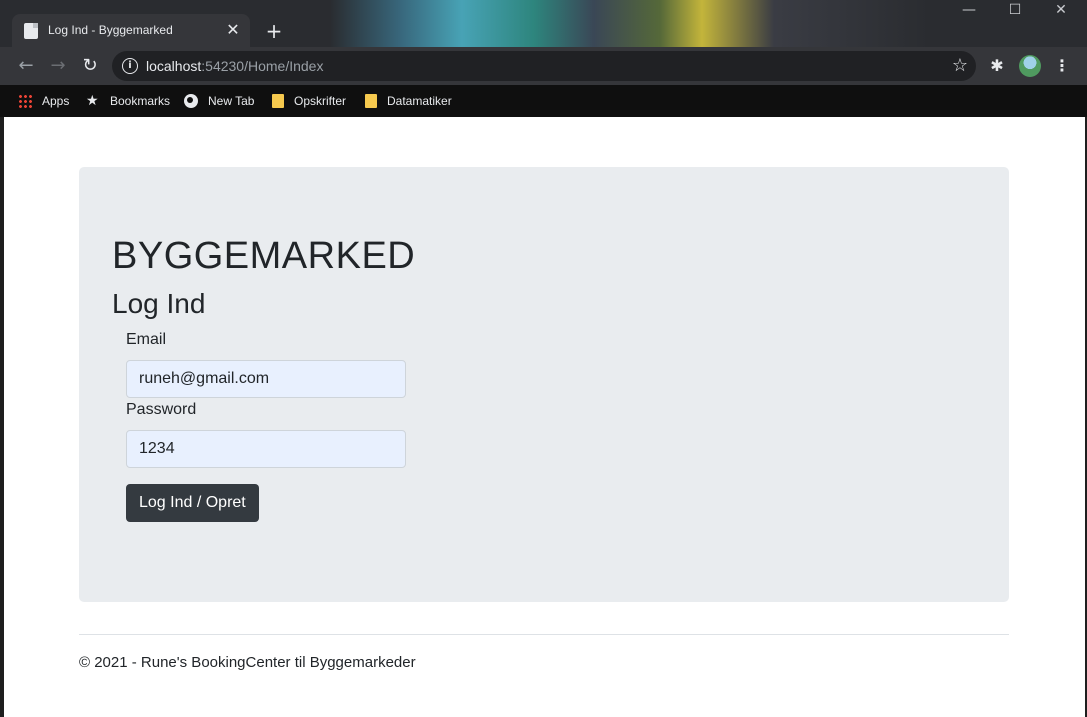 The height and width of the screenshot is (717, 1087). I want to click on bookmark-label: Opskrifter, so click(320, 101).